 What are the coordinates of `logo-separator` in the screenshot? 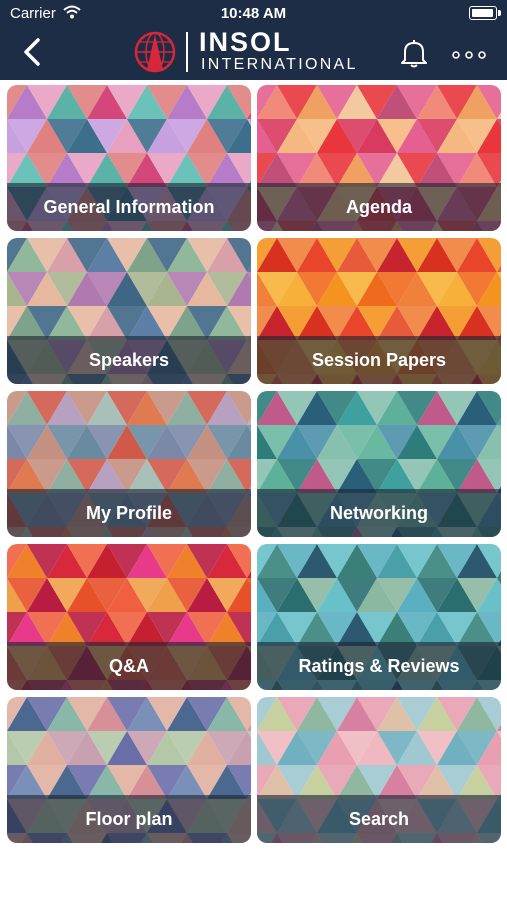 It's located at (187, 52).